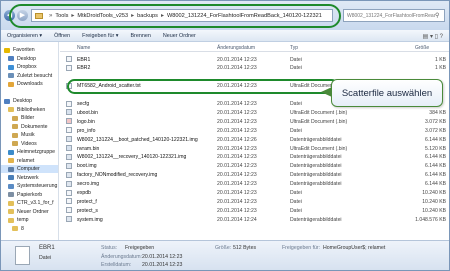  Describe the element at coordinates (316, 219) in the screenshot. I see `file-type: Datenträgerabbilddatei` at that location.